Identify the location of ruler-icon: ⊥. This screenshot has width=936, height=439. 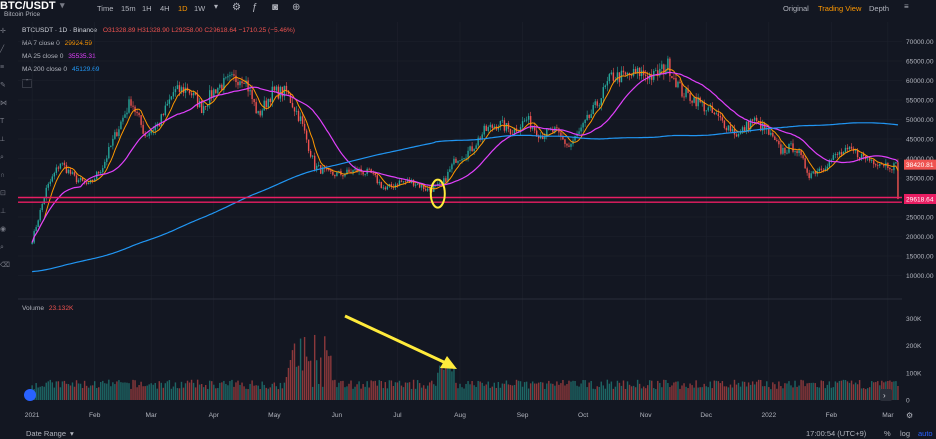
(4, 212).